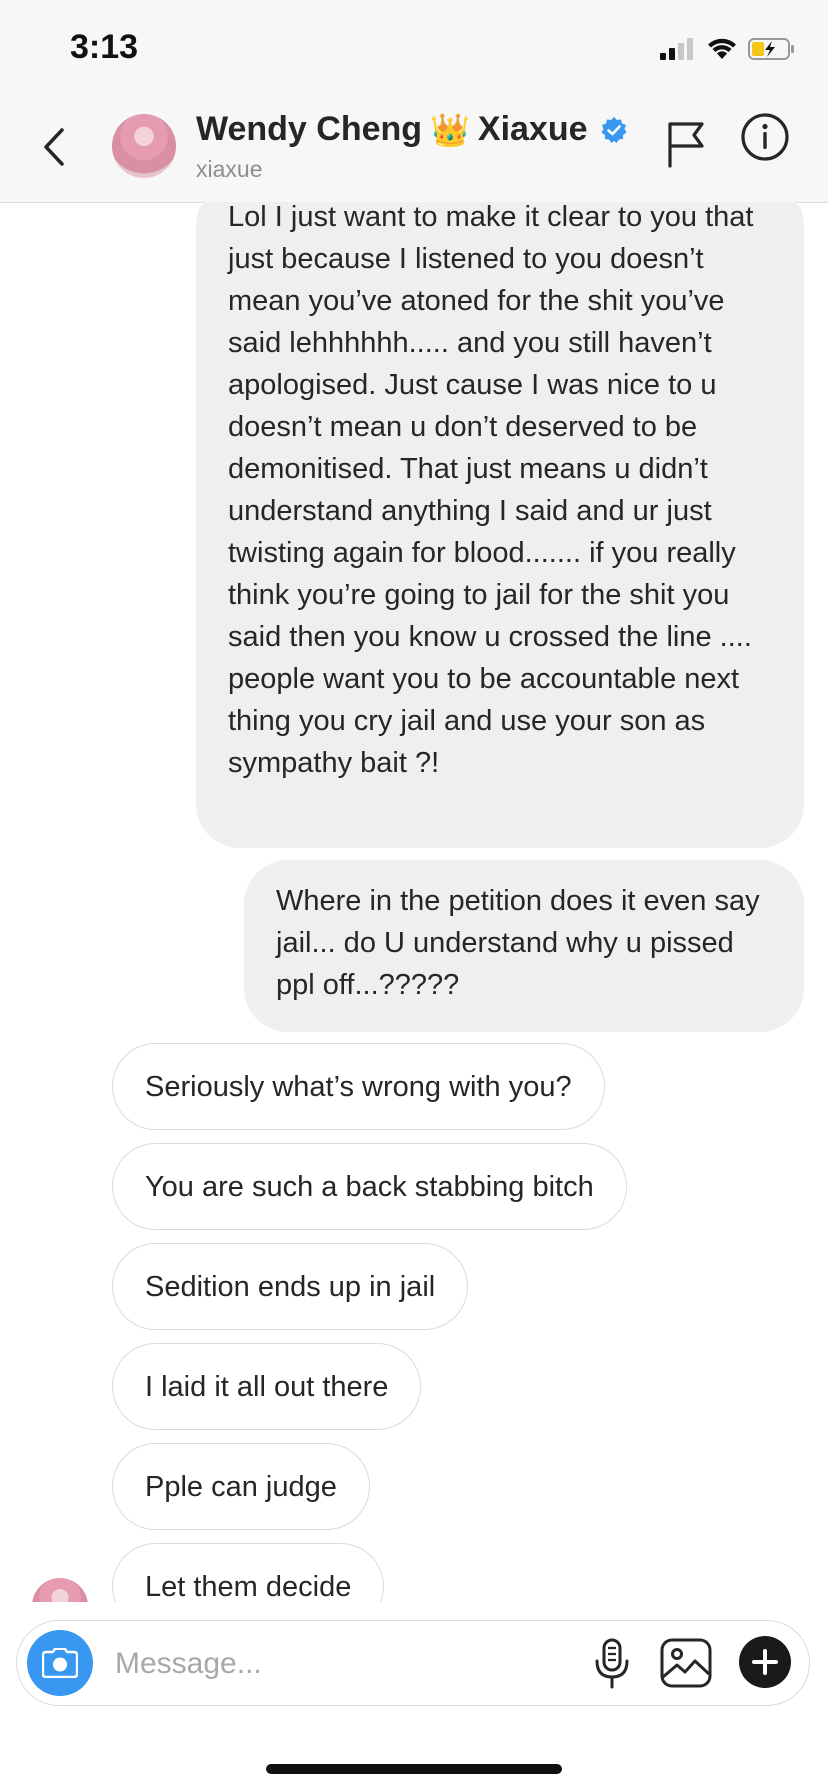 Image resolution: width=828 pixels, height=1792 pixels. Describe the element at coordinates (765, 1662) in the screenshot. I see `plus-icon` at that location.